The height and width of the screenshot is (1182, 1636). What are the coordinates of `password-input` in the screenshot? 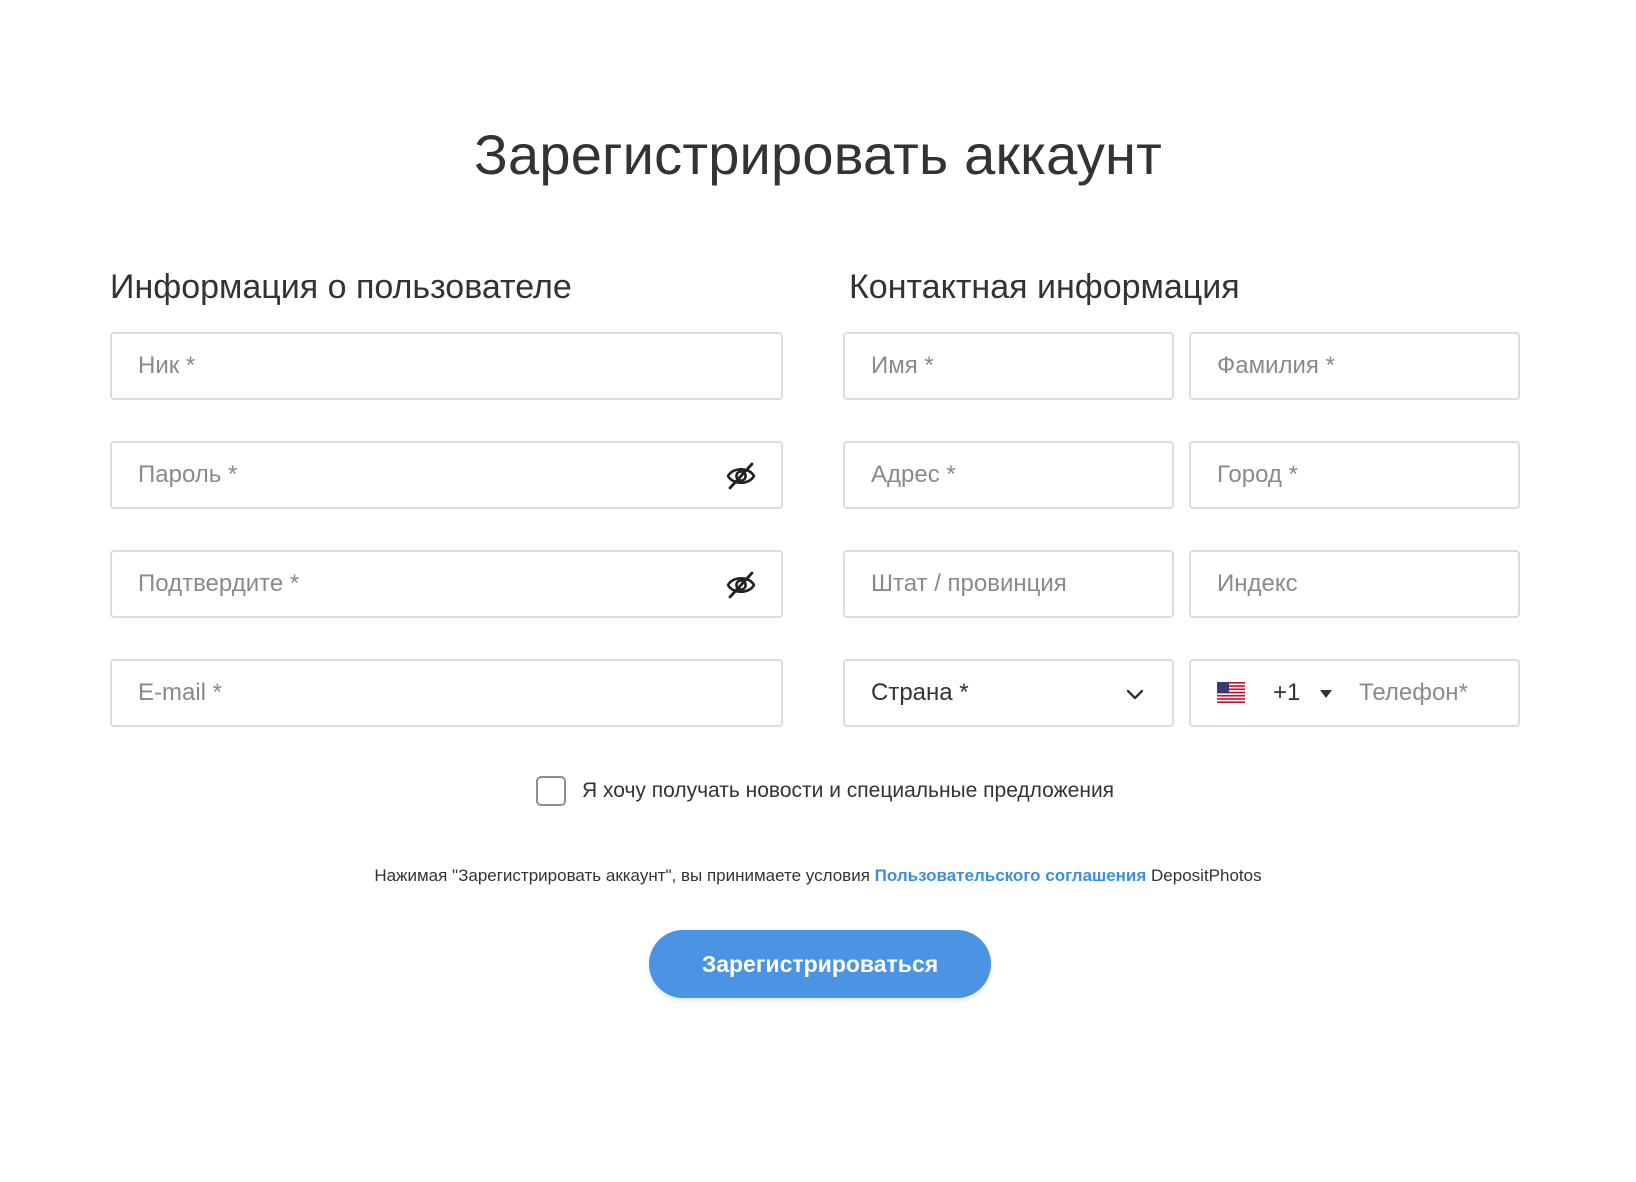 It's located at (446, 475).